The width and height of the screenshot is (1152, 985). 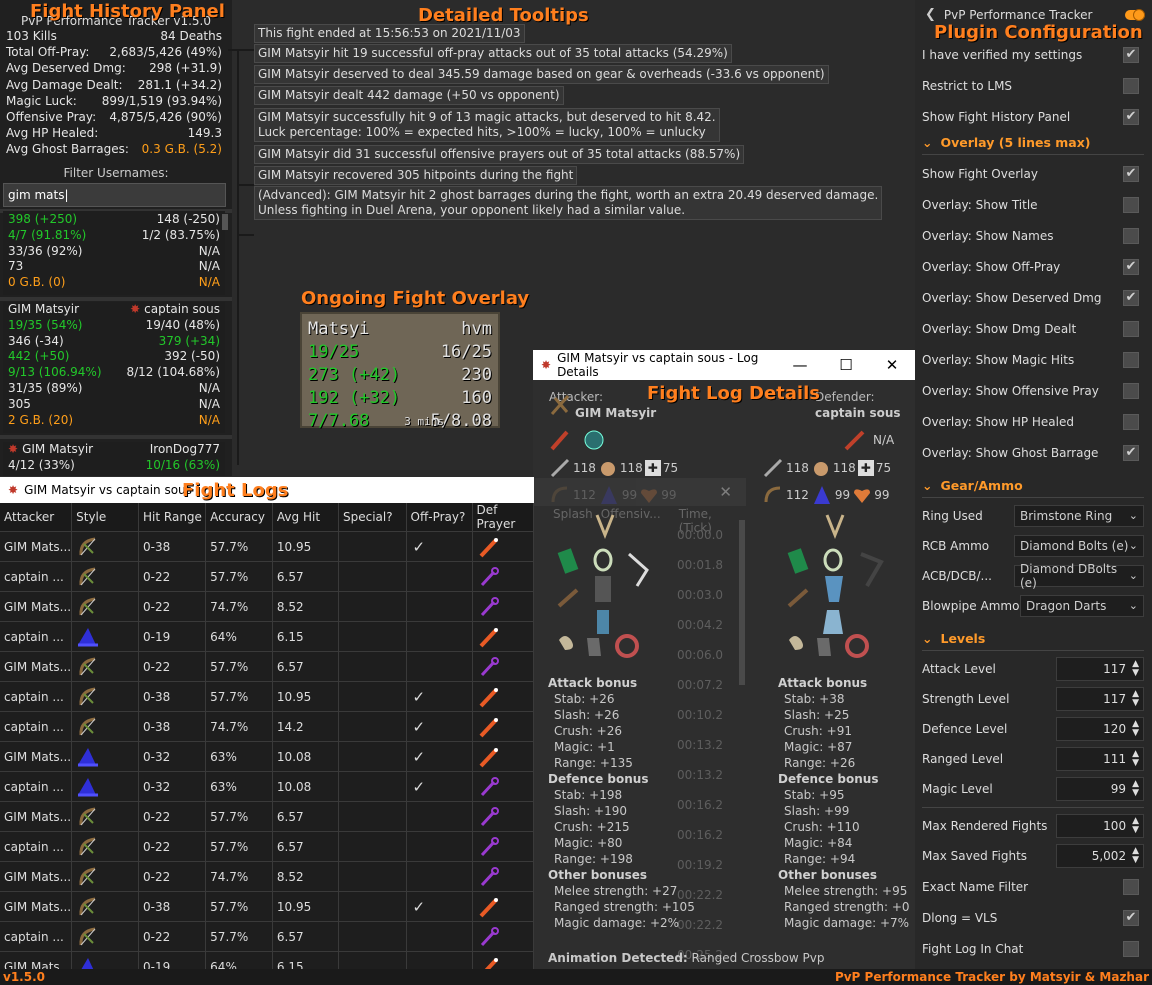 I want to click on hit-range-cell: 0-22, so click(x=172, y=576).